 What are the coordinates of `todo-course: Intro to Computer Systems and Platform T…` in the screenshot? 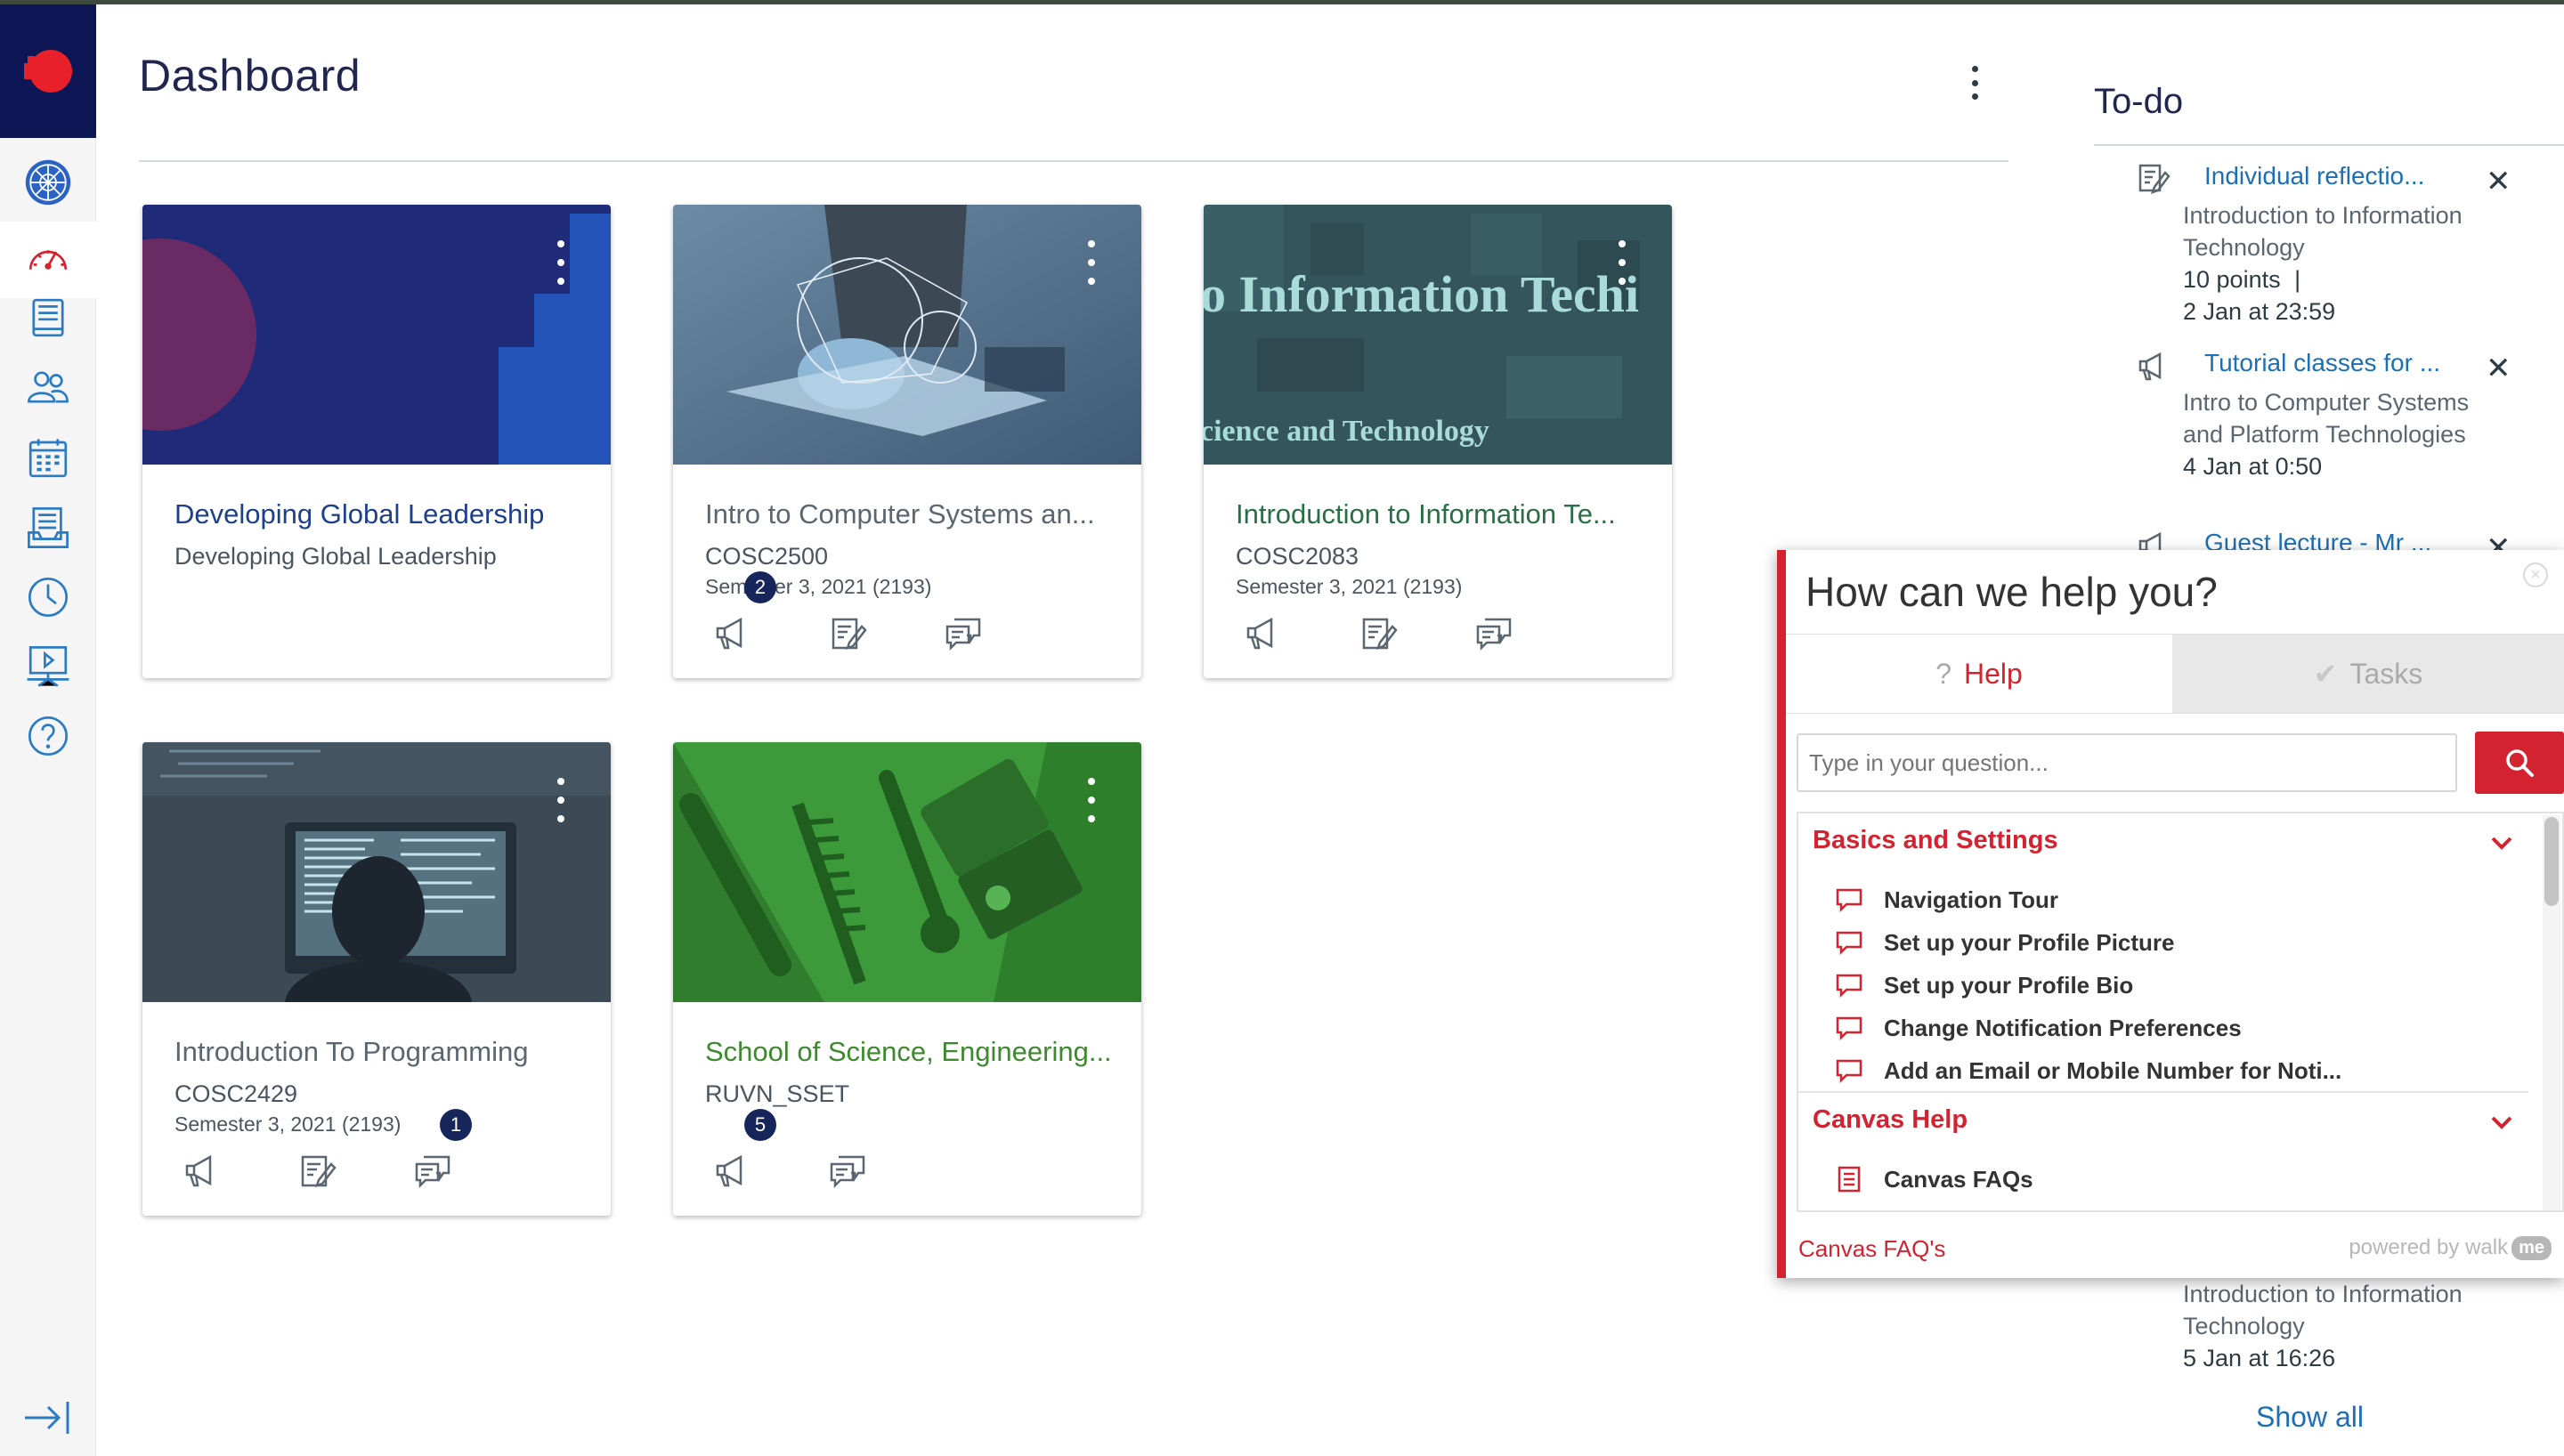 It's located at (2326, 418).